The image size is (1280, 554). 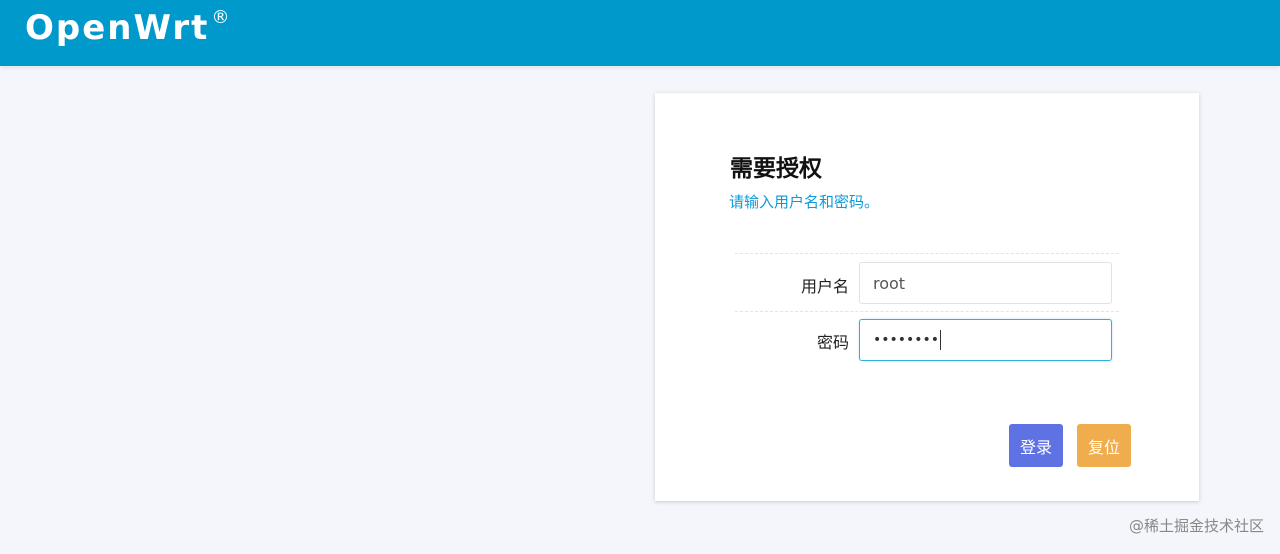 I want to click on username-label: 用户名, so click(x=824, y=286).